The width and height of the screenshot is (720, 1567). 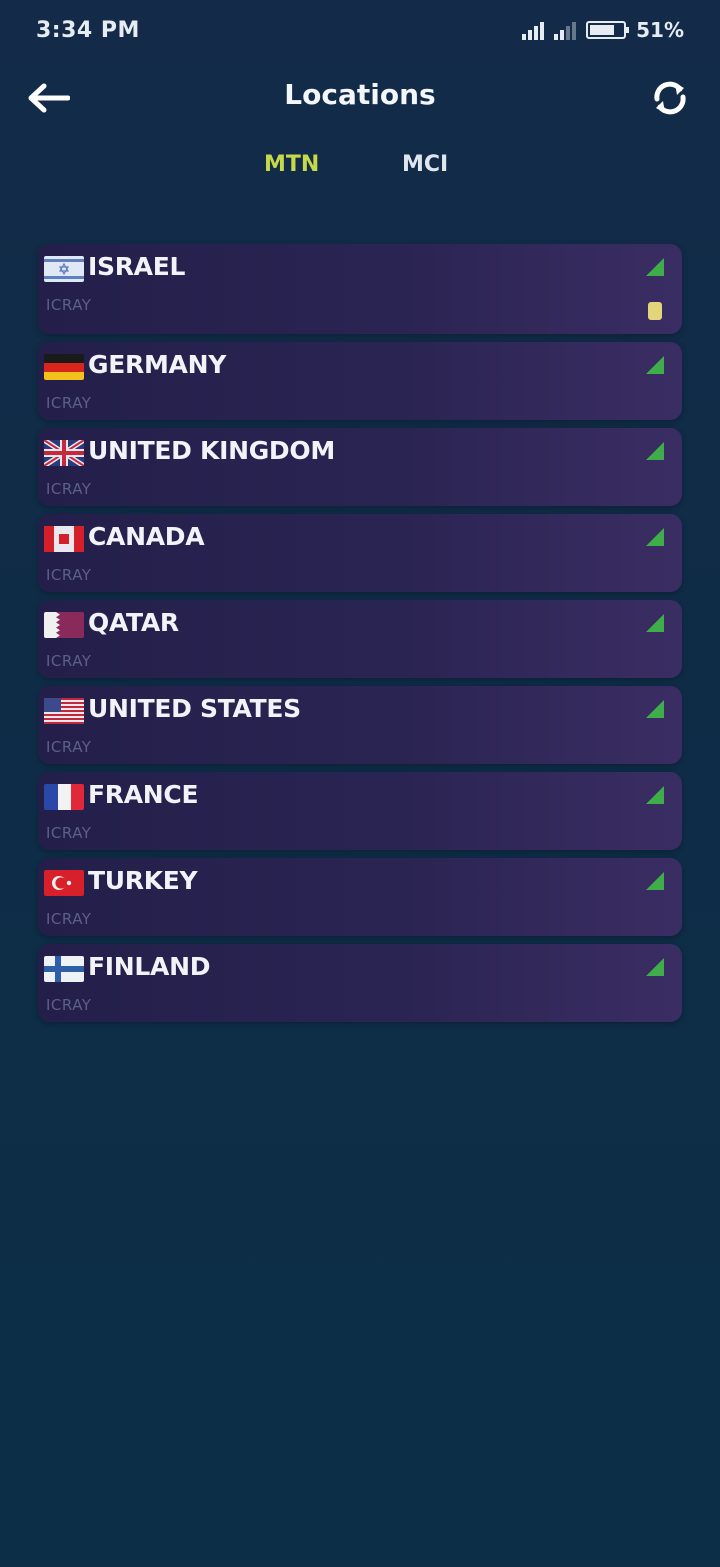 What do you see at coordinates (360, 811) in the screenshot?
I see `server-item-france: FRANCE ICRAY` at bounding box center [360, 811].